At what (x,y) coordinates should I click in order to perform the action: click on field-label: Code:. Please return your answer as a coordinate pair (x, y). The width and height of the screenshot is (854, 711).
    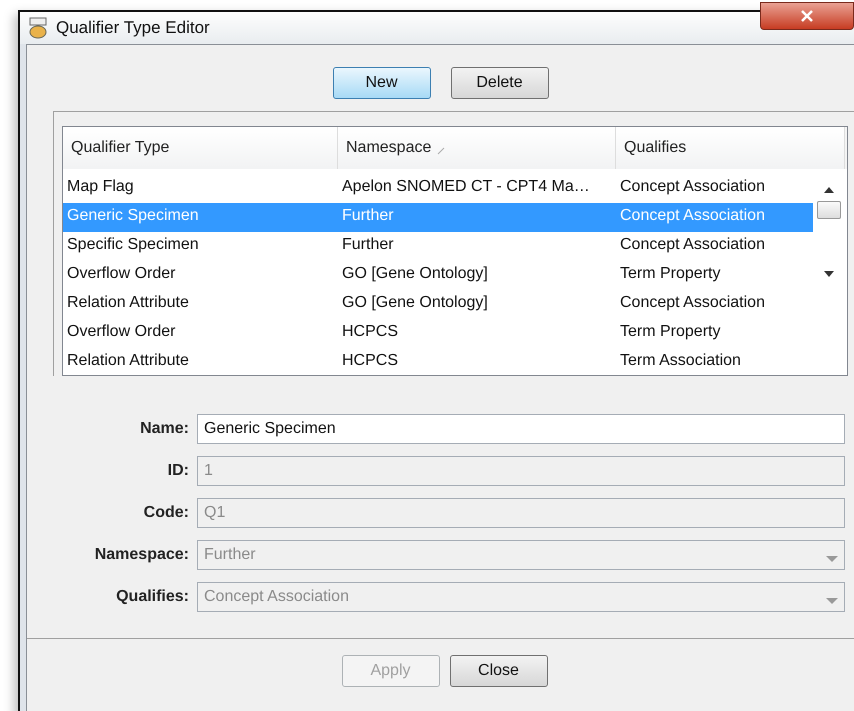
    Looking at the image, I should click on (165, 513).